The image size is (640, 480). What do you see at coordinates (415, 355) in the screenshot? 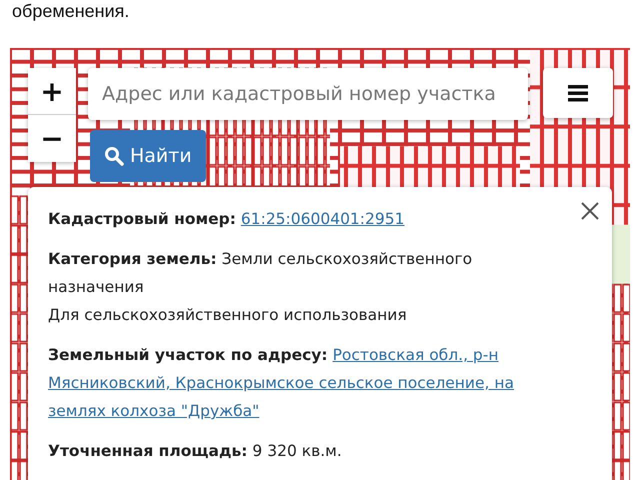
I see `field-link: Ростовская обл., р-н` at bounding box center [415, 355].